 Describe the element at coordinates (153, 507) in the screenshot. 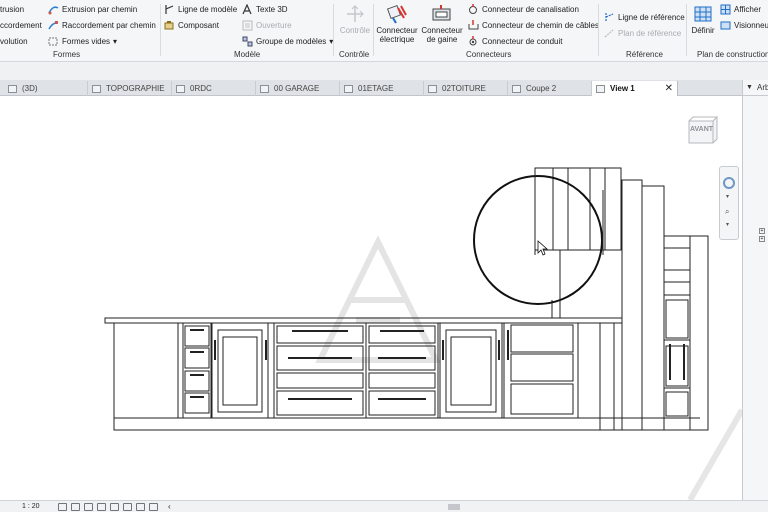

I see `reveal-hidden-icon` at that location.